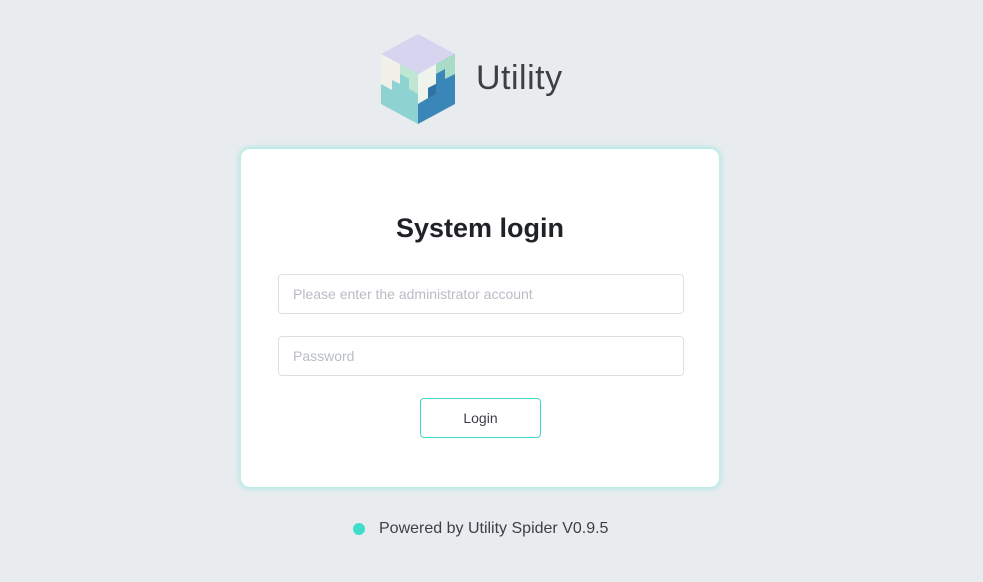  I want to click on account-input, so click(481, 294).